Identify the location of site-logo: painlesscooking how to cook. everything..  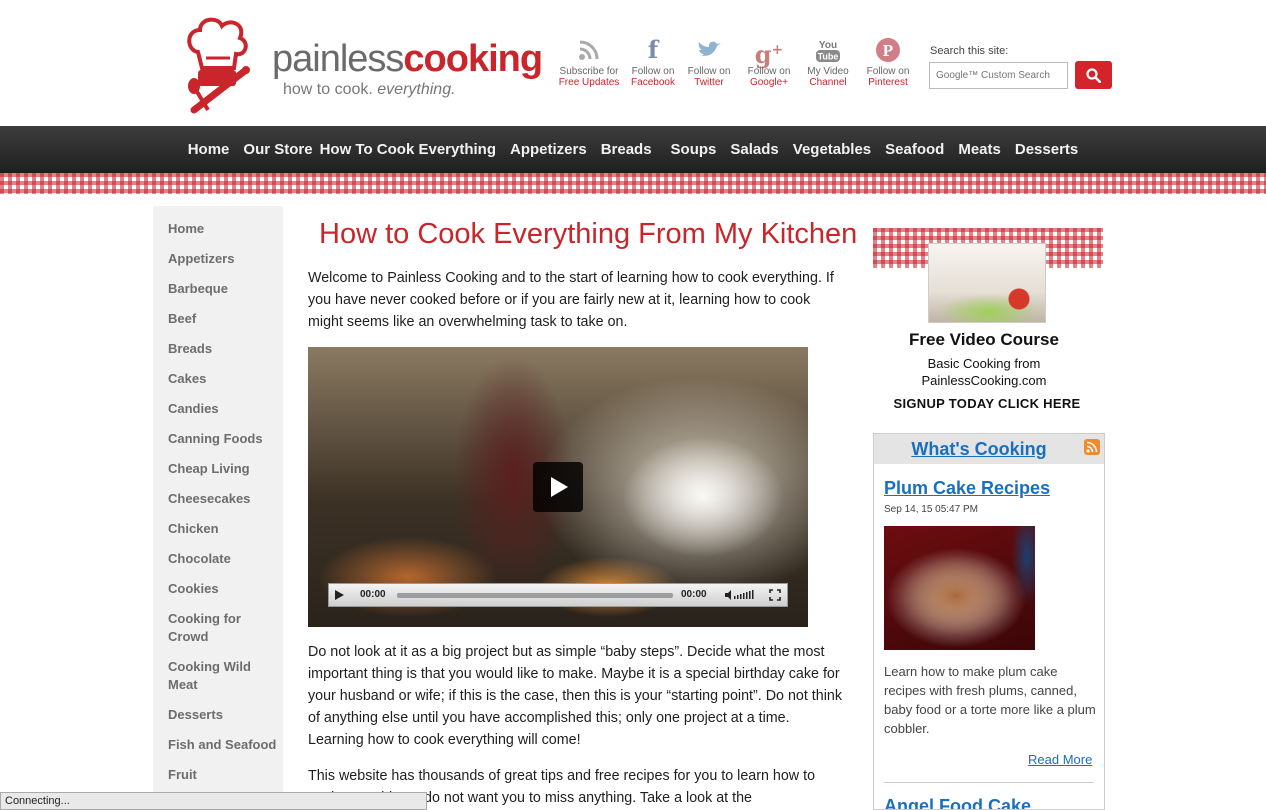
(363, 67).